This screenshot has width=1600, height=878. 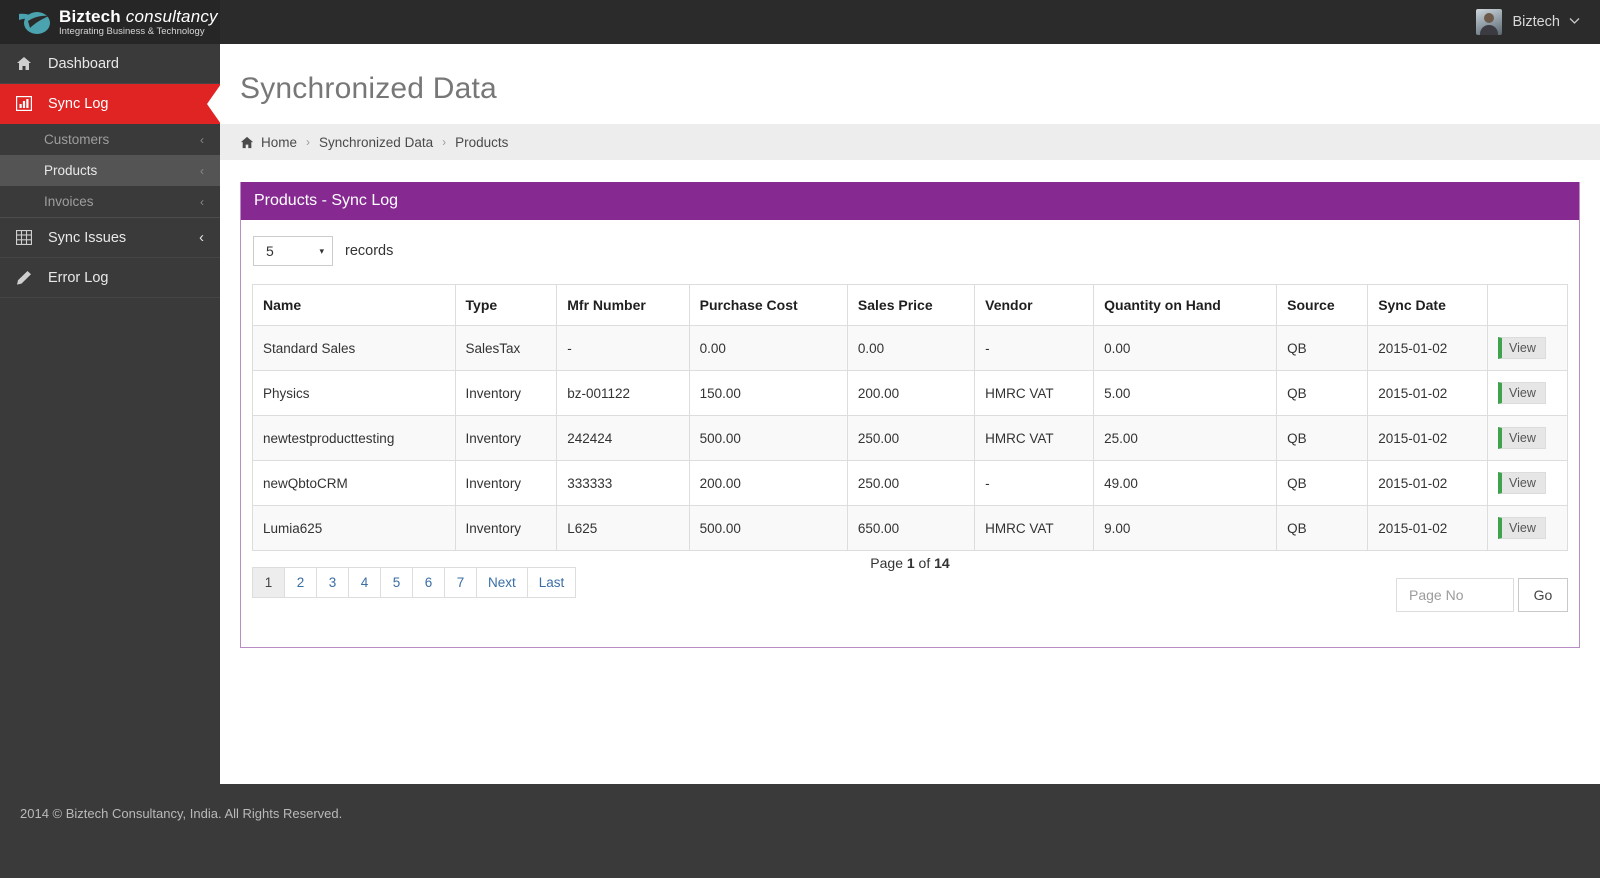 I want to click on swoosh-circle-icon, so click(x=35, y=22).